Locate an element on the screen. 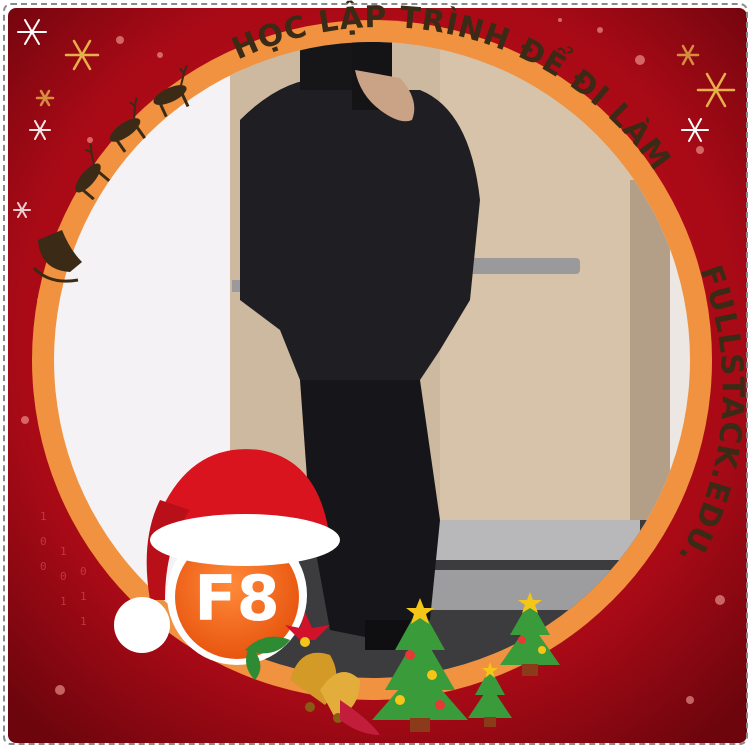  logo-text: F8 is located at coordinates (237, 598).